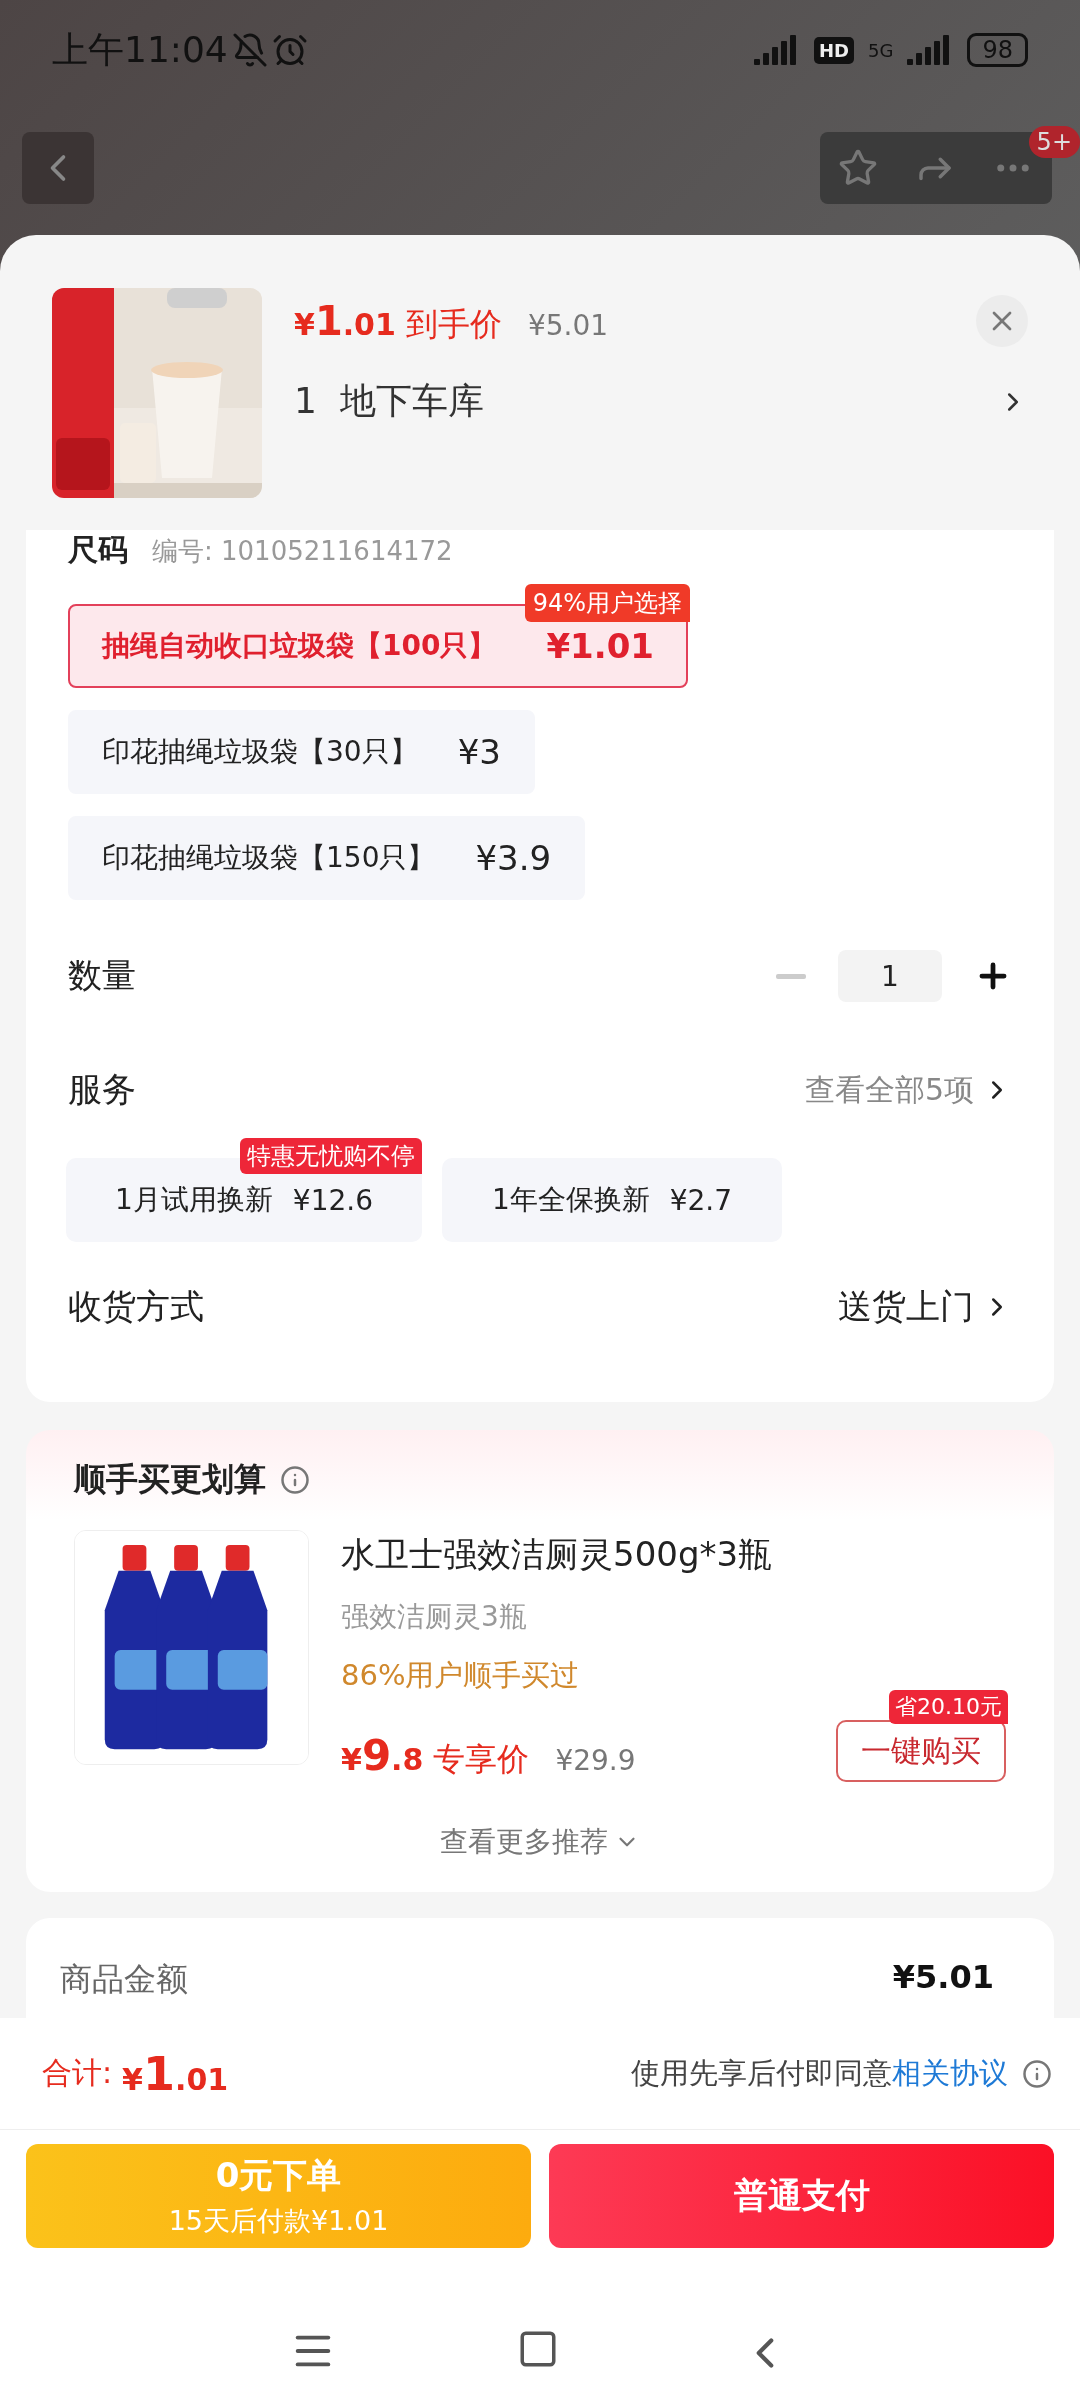 This screenshot has height=2400, width=1080. What do you see at coordinates (921, 1751) in the screenshot?
I see `buy-button: 一键购买` at bounding box center [921, 1751].